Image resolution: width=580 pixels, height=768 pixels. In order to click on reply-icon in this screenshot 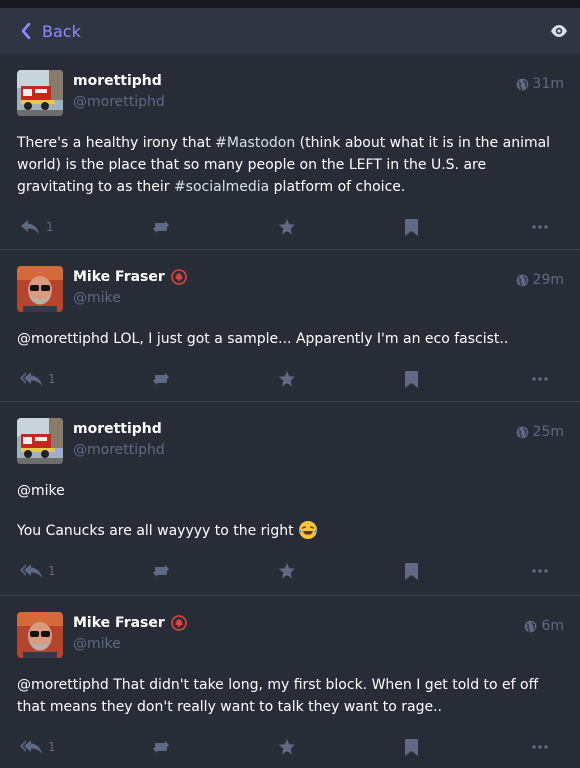, I will do `click(30, 227)`.